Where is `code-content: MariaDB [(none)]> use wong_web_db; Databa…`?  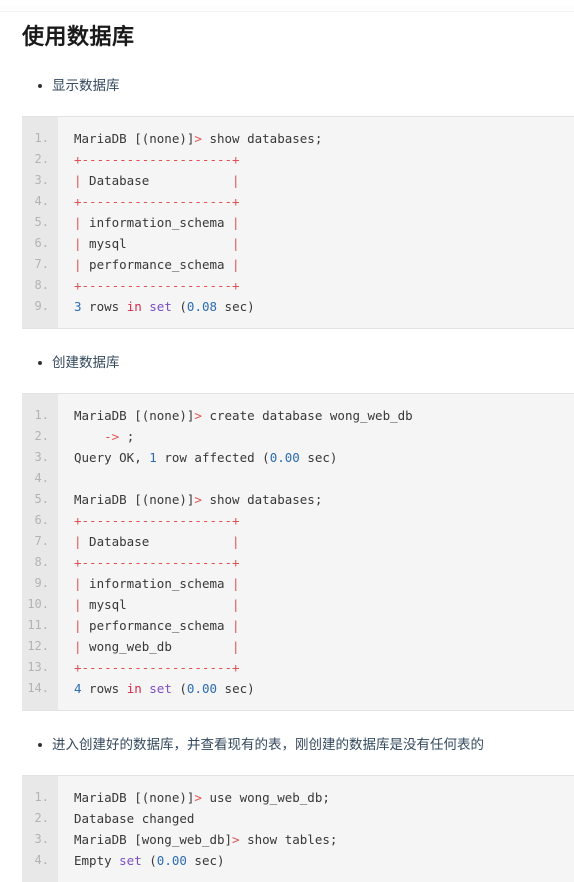
code-content: MariaDB [(none)]> use wong_web_db; Databa… is located at coordinates (316, 829).